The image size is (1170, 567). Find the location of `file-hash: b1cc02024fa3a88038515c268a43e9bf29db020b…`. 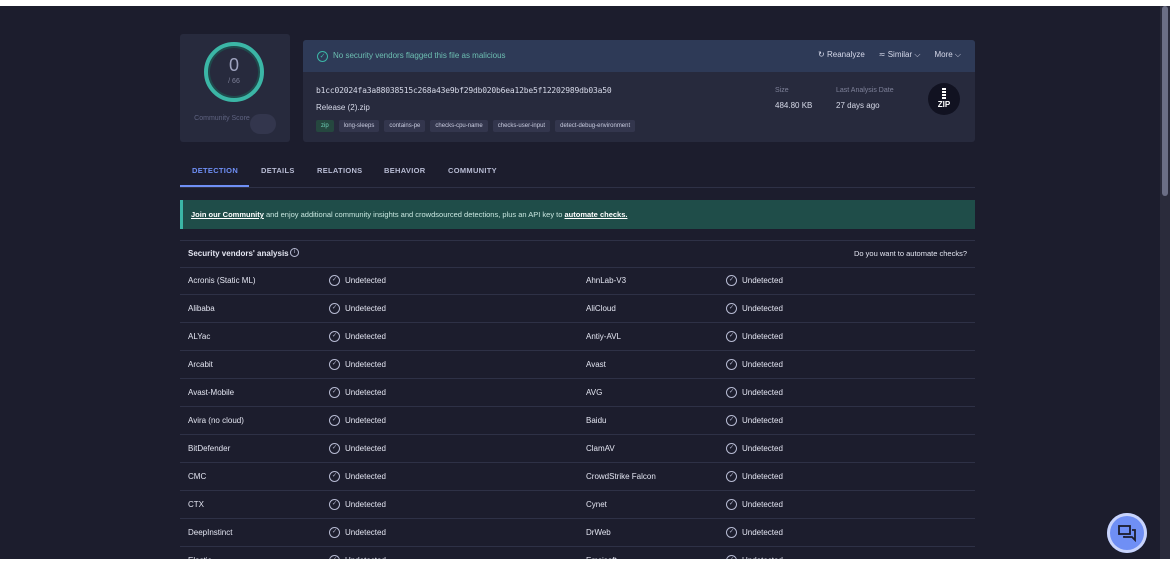

file-hash: b1cc02024fa3a88038515c268a43e9bf29db020b… is located at coordinates (464, 90).